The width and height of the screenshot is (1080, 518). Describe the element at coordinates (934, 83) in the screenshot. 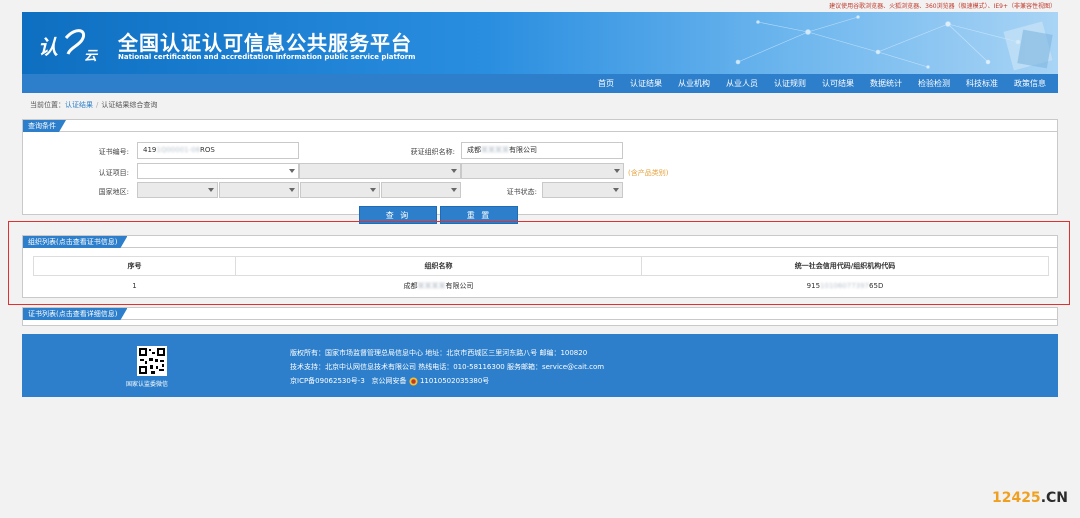

I see `nav-item-inspection: 检验检测` at that location.